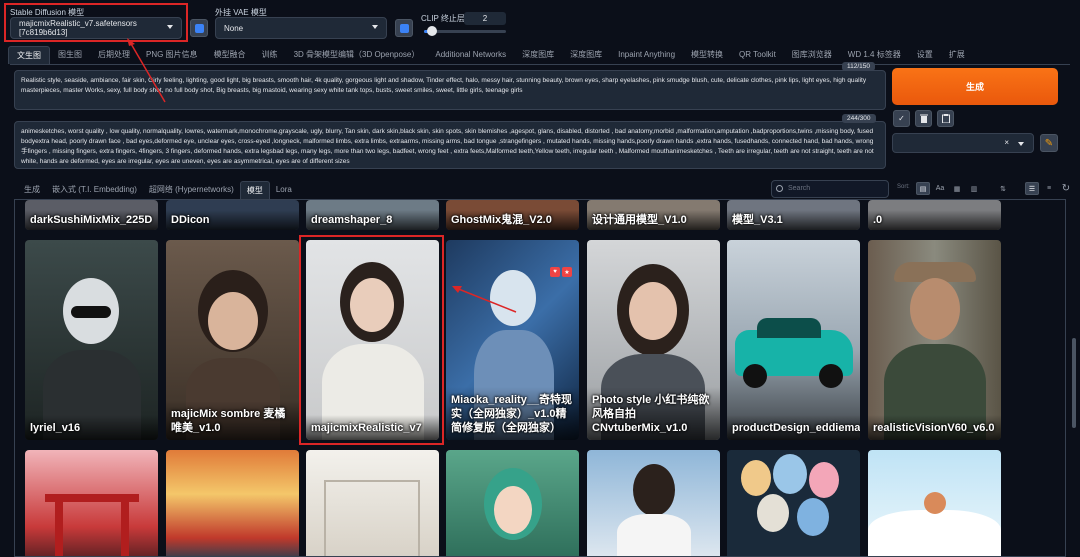 This screenshot has width=1080, height=557. Describe the element at coordinates (830, 189) in the screenshot. I see `extra-networks-search: Search` at that location.